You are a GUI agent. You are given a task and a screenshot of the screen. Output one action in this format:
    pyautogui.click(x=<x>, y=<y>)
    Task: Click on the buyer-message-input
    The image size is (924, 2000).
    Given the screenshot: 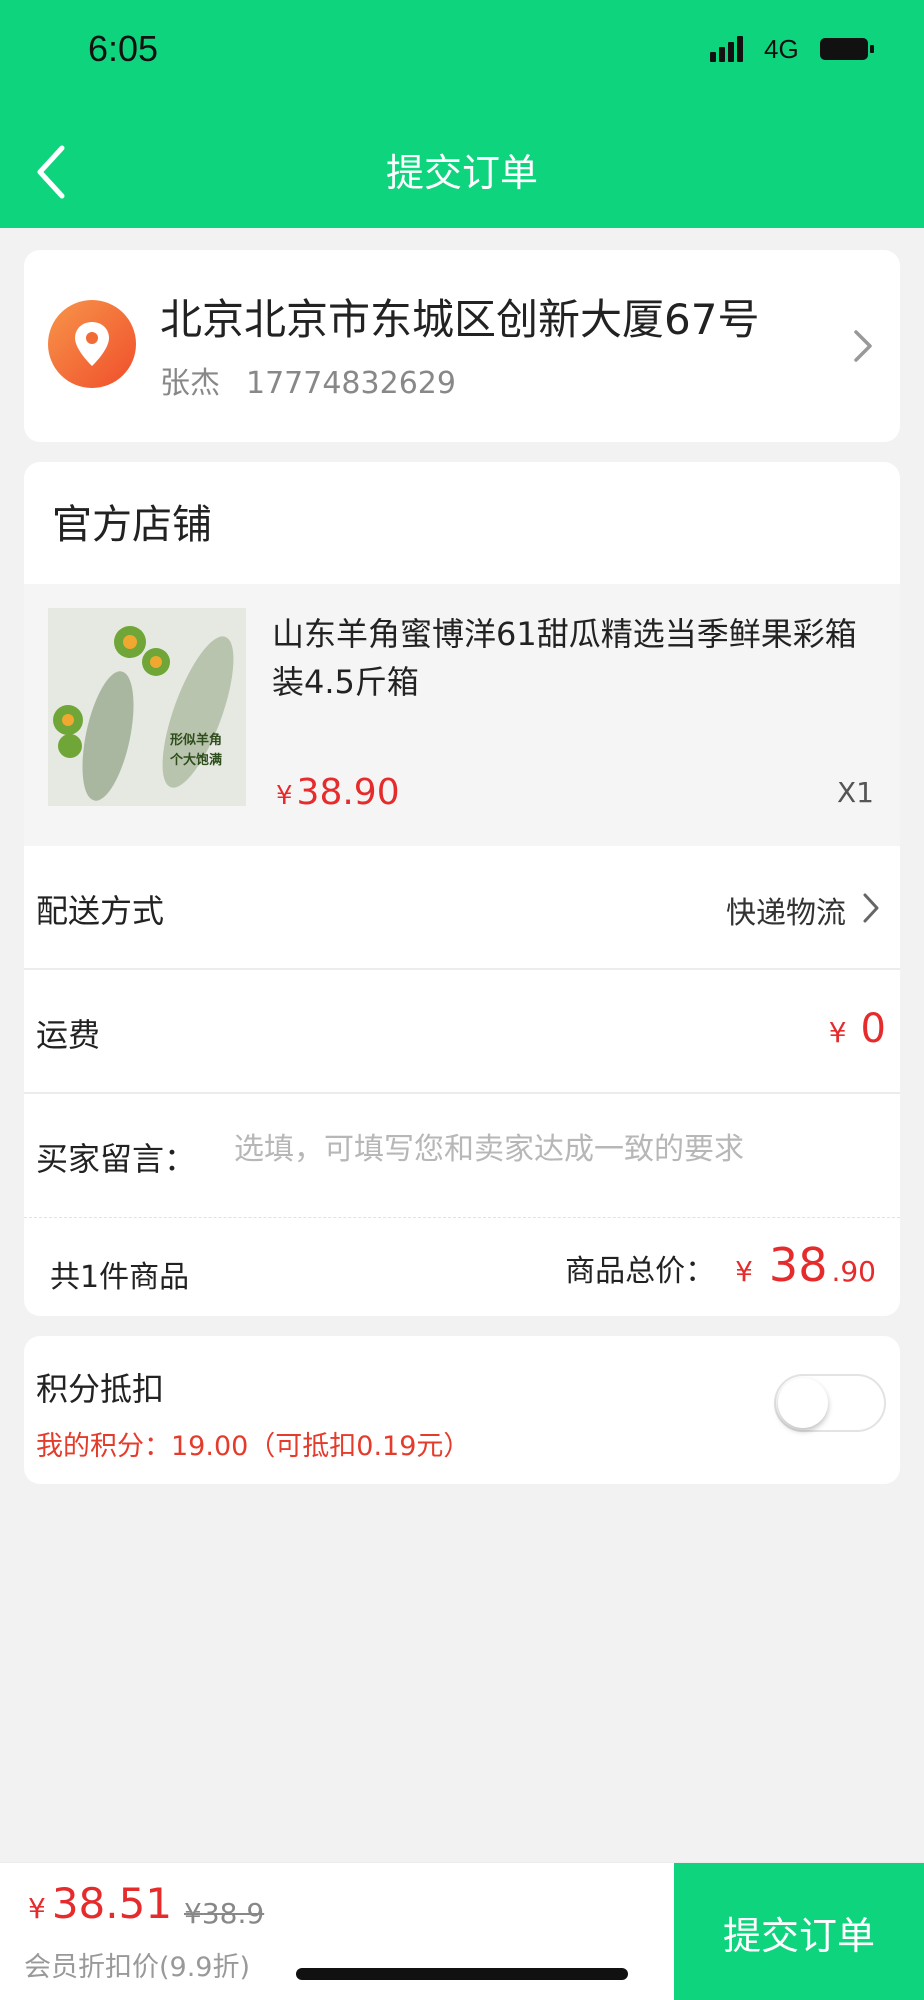 What is the action you would take?
    pyautogui.click(x=554, y=1149)
    